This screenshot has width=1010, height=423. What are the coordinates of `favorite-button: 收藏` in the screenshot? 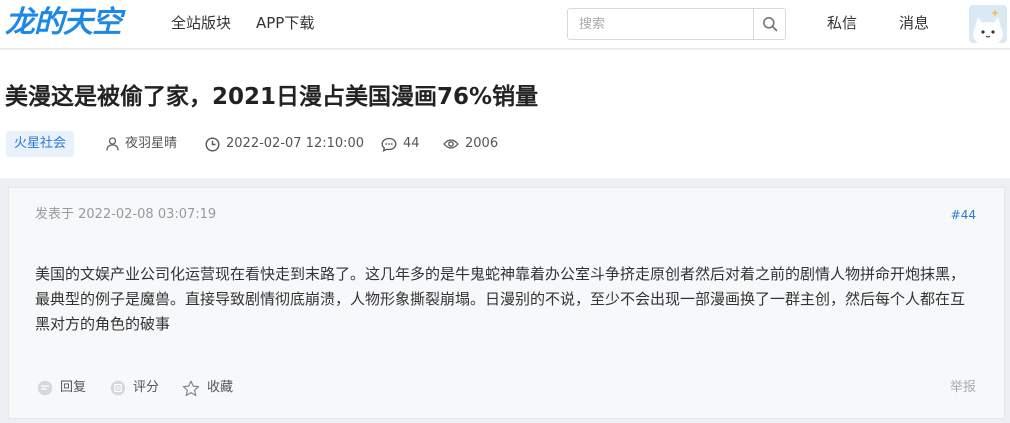 It's located at (207, 388).